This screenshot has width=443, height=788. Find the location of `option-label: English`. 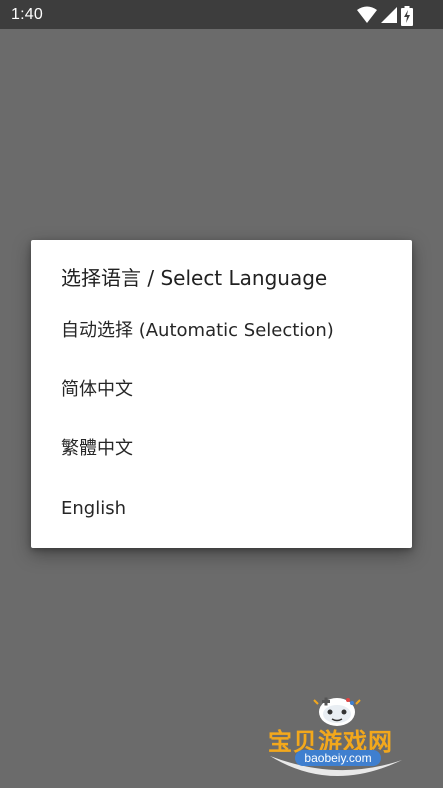

option-label: English is located at coordinates (93, 508).